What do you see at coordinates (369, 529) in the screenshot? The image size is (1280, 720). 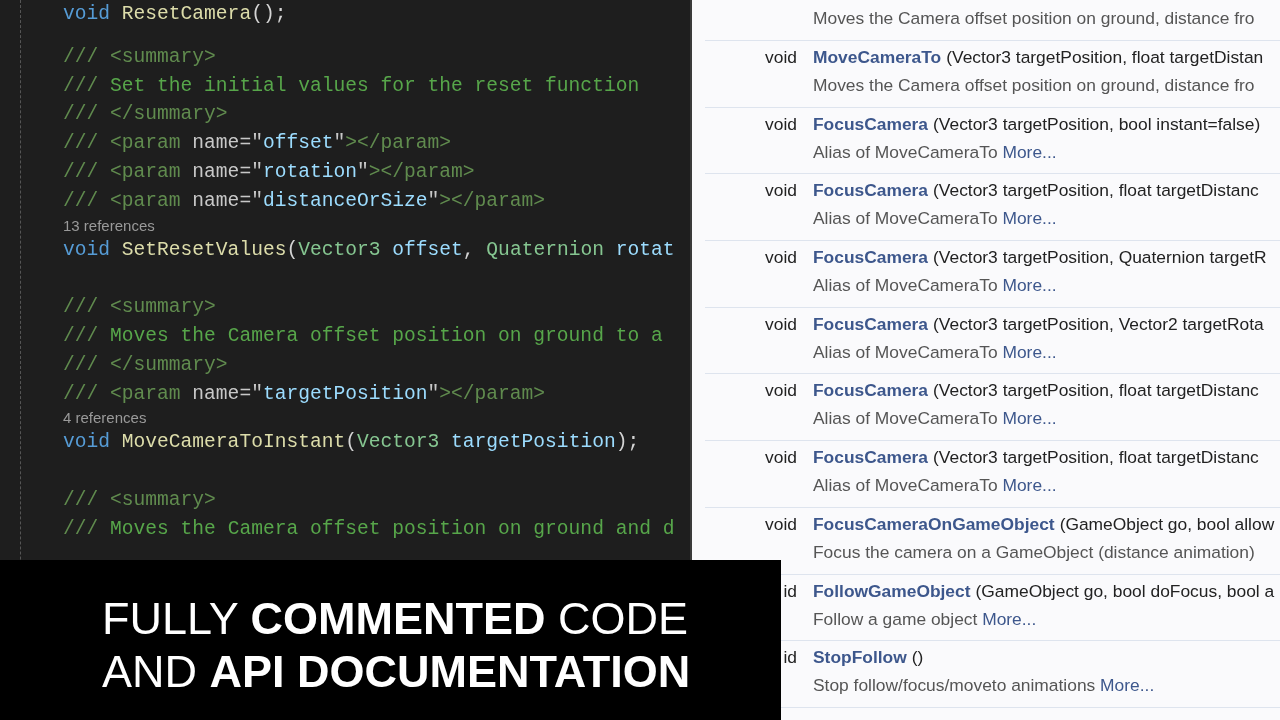 I see `code-line: /// Moves the Camera offset position on ground and d` at bounding box center [369, 529].